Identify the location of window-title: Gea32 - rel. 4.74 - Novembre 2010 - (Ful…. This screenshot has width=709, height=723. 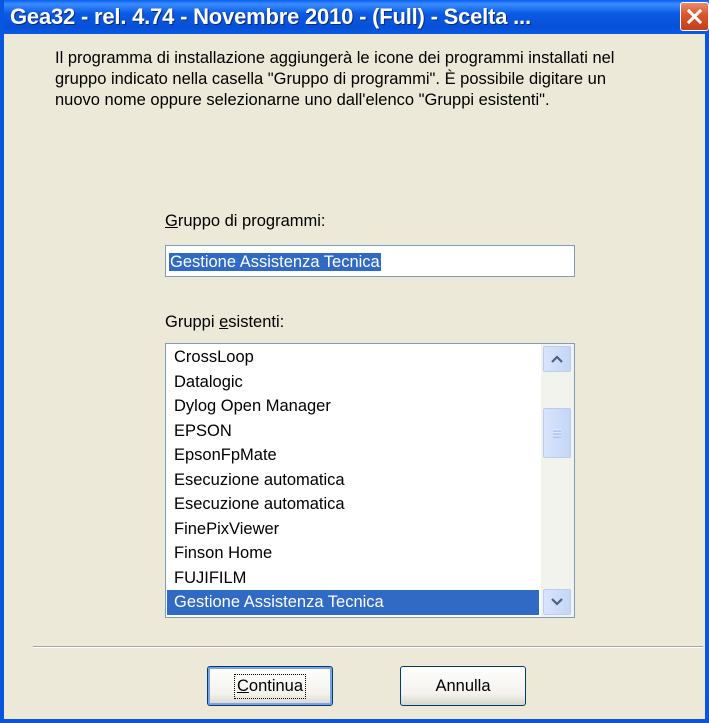
(270, 16).